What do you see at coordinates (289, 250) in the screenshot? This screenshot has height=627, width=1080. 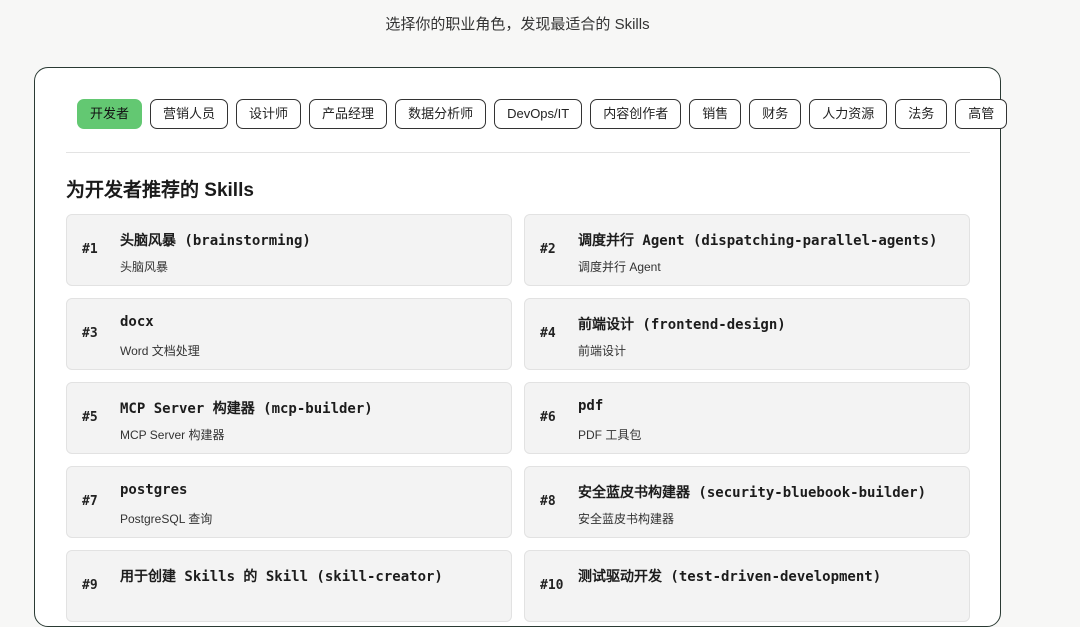 I see `skill-card: #1 头脑风暴 (brainstorming) 头脑风暴` at bounding box center [289, 250].